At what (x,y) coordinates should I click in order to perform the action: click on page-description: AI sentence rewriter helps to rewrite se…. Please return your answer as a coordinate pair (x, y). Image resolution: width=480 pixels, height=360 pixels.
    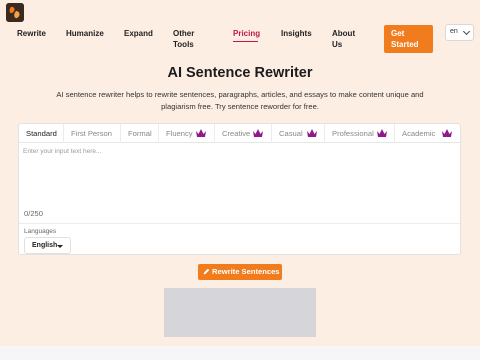
    Looking at the image, I should click on (240, 100).